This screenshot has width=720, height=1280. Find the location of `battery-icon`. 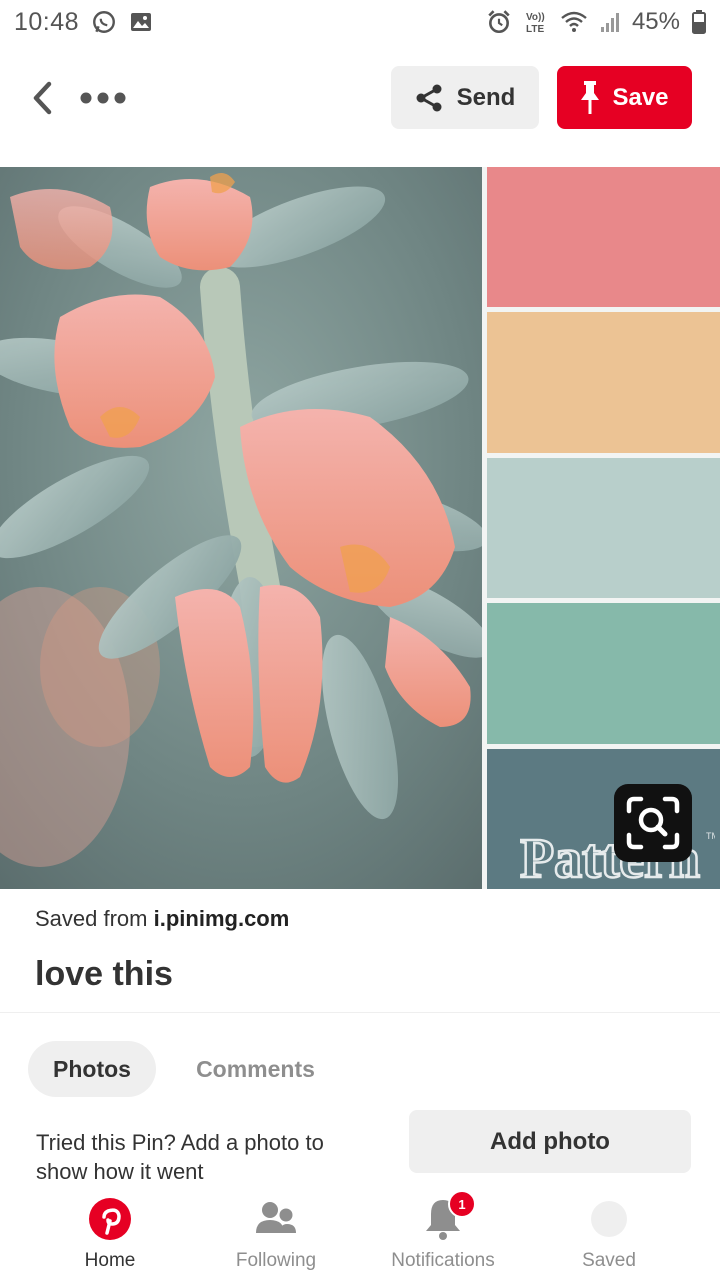

battery-icon is located at coordinates (699, 22).